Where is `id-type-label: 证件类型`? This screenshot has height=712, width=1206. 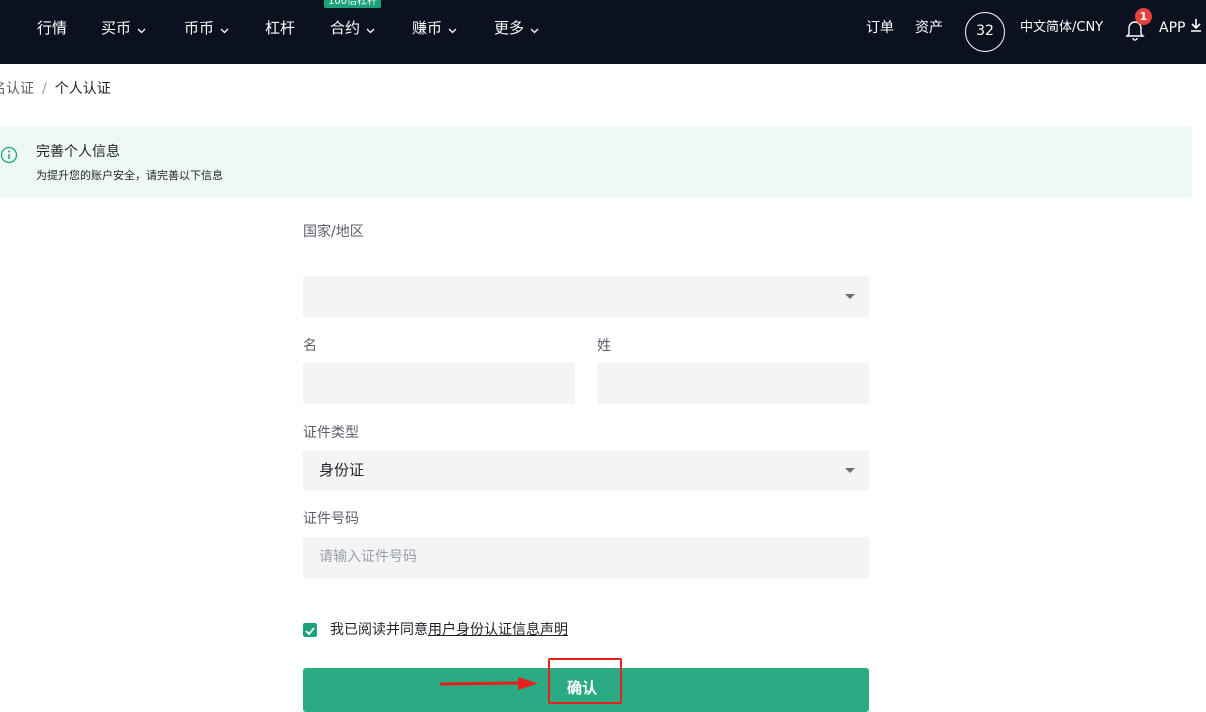 id-type-label: 证件类型 is located at coordinates (331, 433).